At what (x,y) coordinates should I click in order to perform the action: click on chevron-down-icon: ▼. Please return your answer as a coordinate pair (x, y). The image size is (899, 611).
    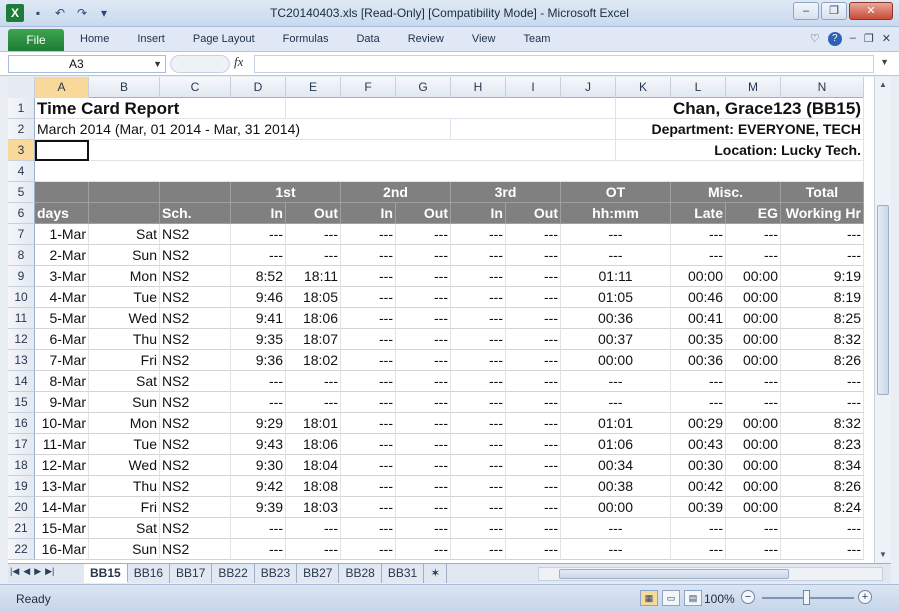
    Looking at the image, I should click on (157, 64).